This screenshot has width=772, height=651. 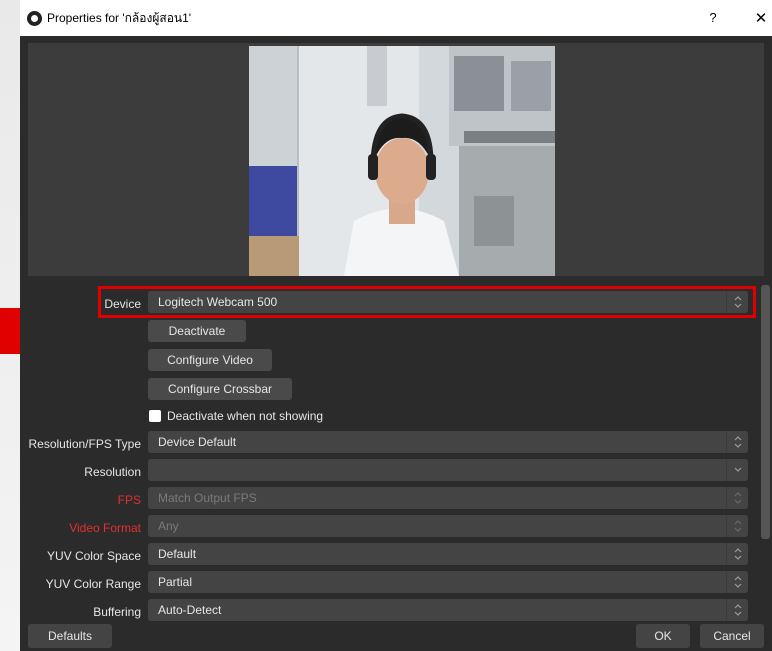 What do you see at coordinates (396, 637) in the screenshot?
I see `dialog-footer: Defaults OK Cancel` at bounding box center [396, 637].